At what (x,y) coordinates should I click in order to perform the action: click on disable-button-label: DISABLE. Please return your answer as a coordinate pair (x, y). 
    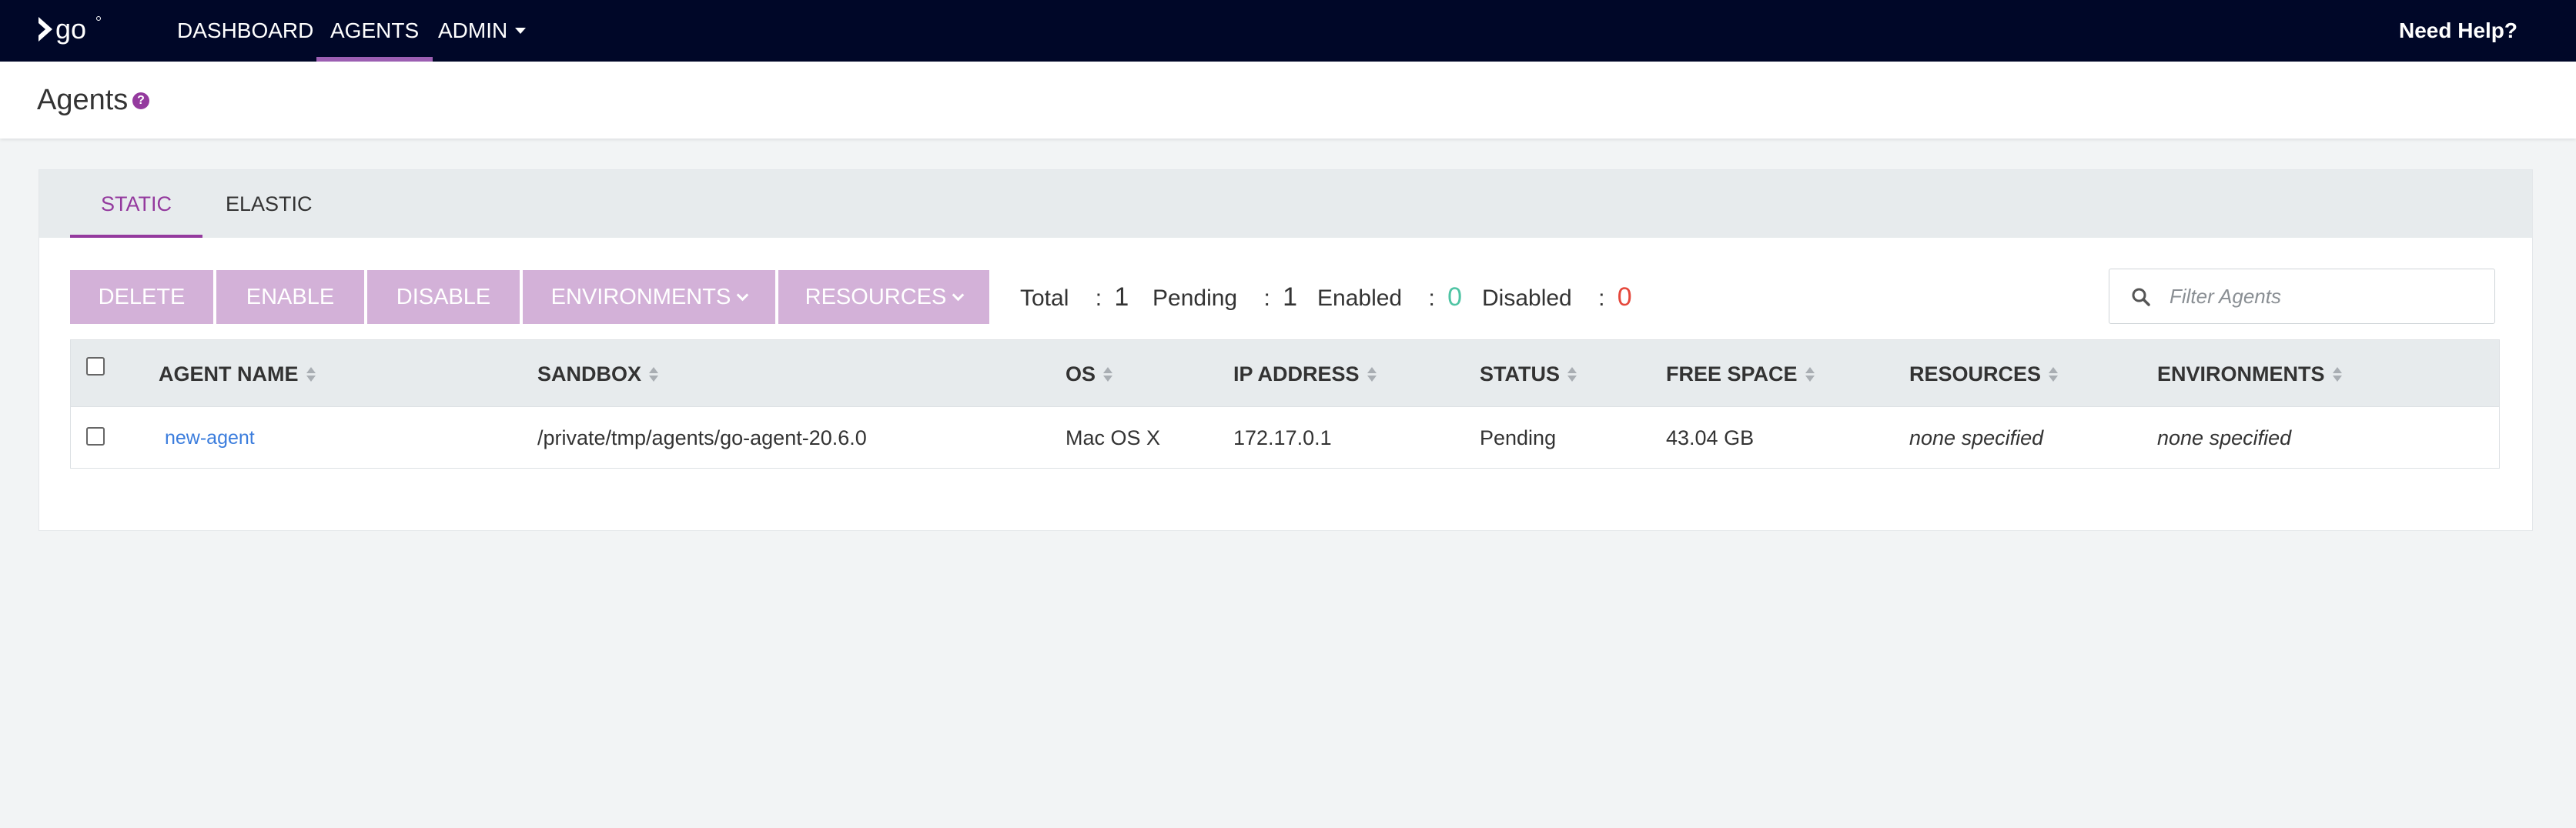
    Looking at the image, I should click on (444, 297).